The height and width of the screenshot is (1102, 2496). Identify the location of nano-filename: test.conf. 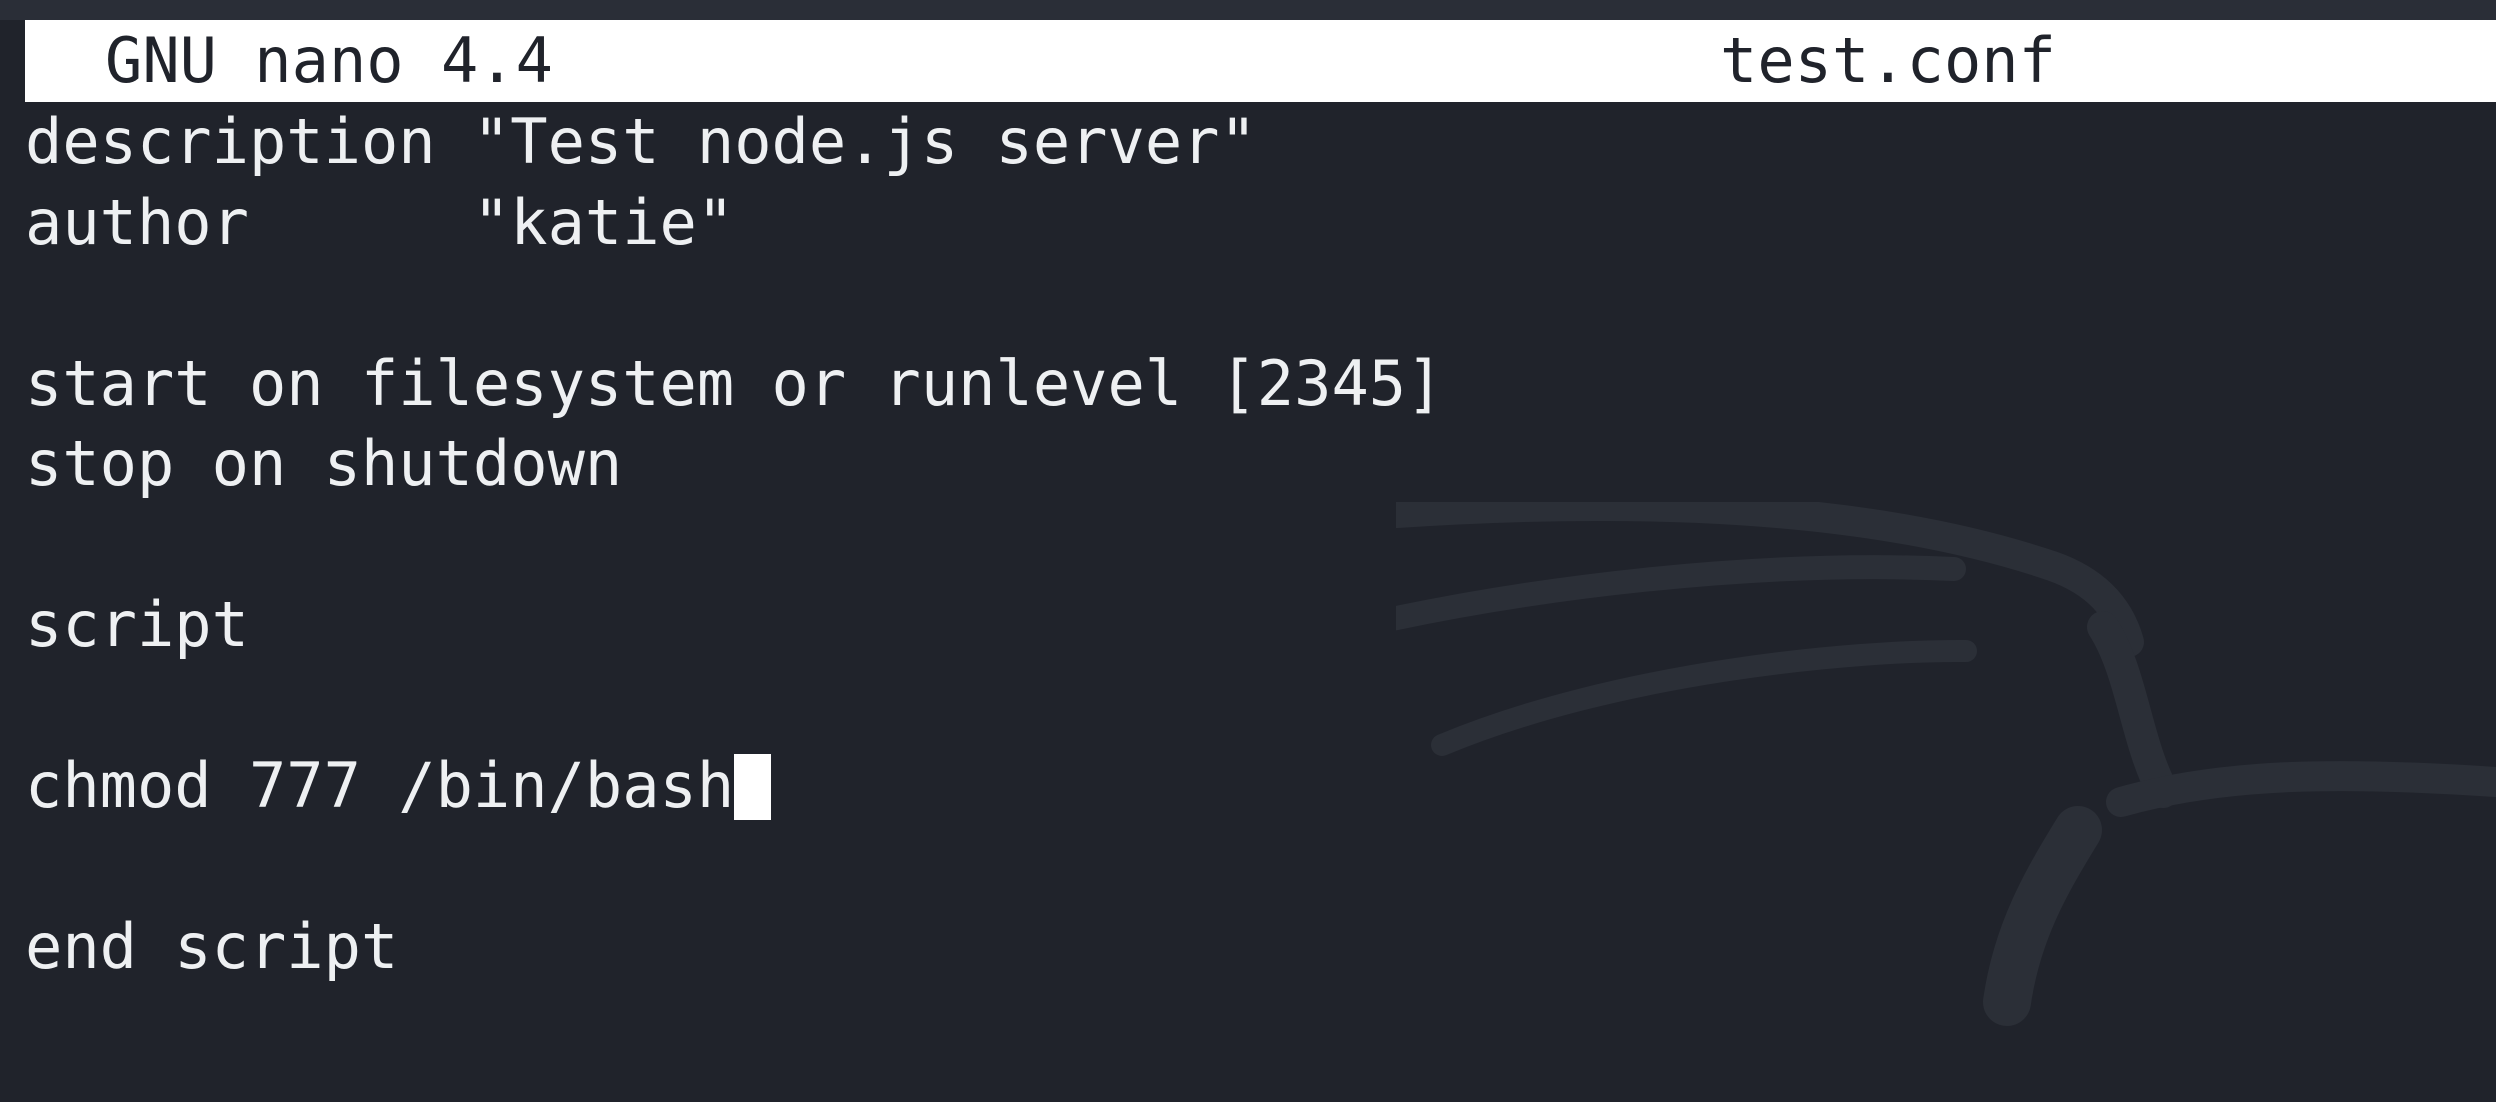
(1888, 60).